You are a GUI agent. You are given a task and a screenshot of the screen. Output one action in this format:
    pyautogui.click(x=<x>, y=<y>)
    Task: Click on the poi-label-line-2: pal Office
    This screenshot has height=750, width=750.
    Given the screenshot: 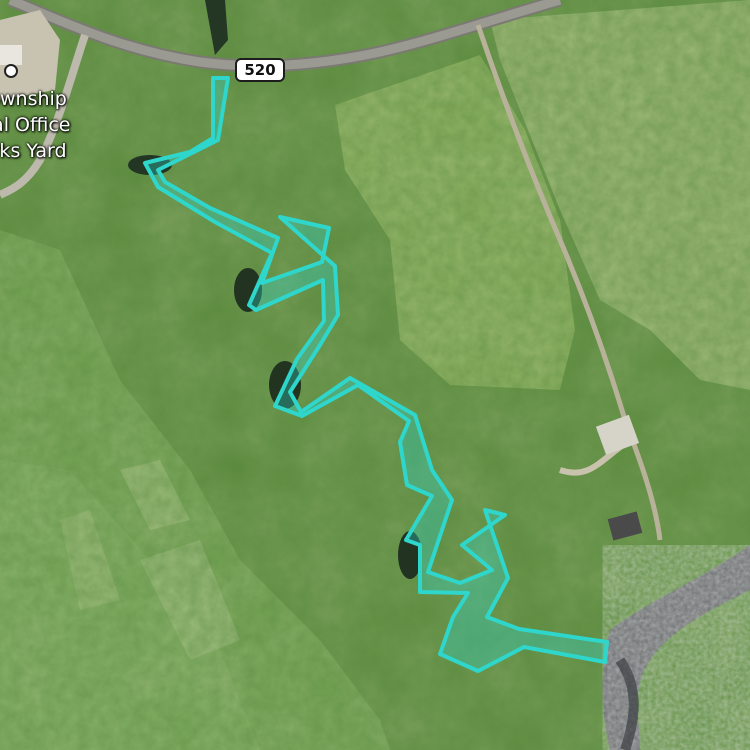 What is the action you would take?
    pyautogui.click(x=35, y=125)
    